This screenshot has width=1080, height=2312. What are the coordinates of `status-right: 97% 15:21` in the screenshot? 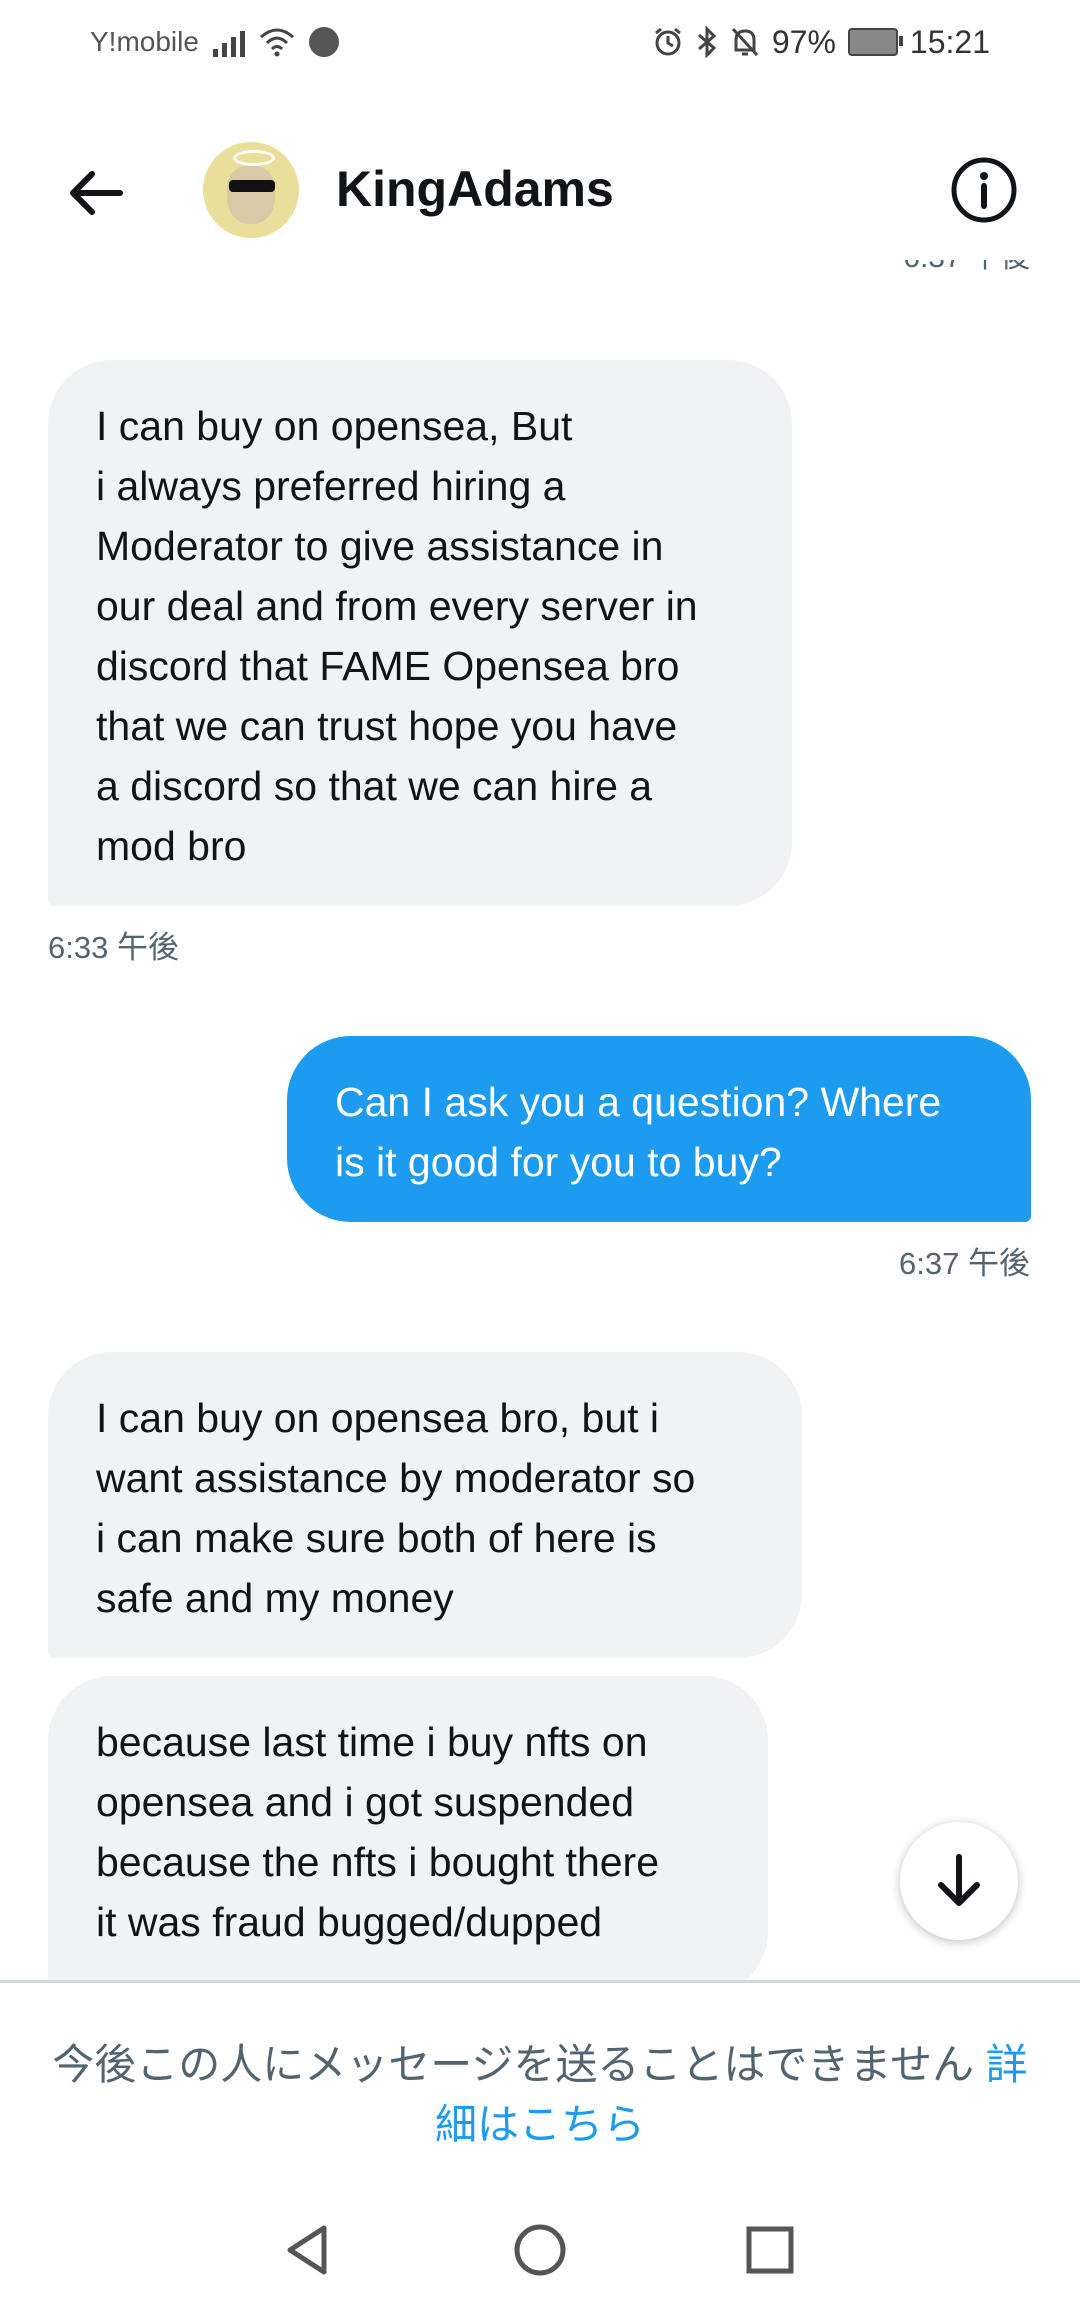 It's located at (821, 42).